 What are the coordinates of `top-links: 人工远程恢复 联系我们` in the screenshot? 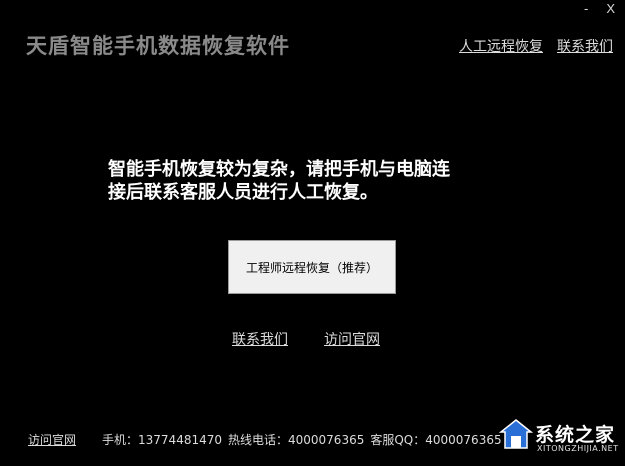 It's located at (536, 46).